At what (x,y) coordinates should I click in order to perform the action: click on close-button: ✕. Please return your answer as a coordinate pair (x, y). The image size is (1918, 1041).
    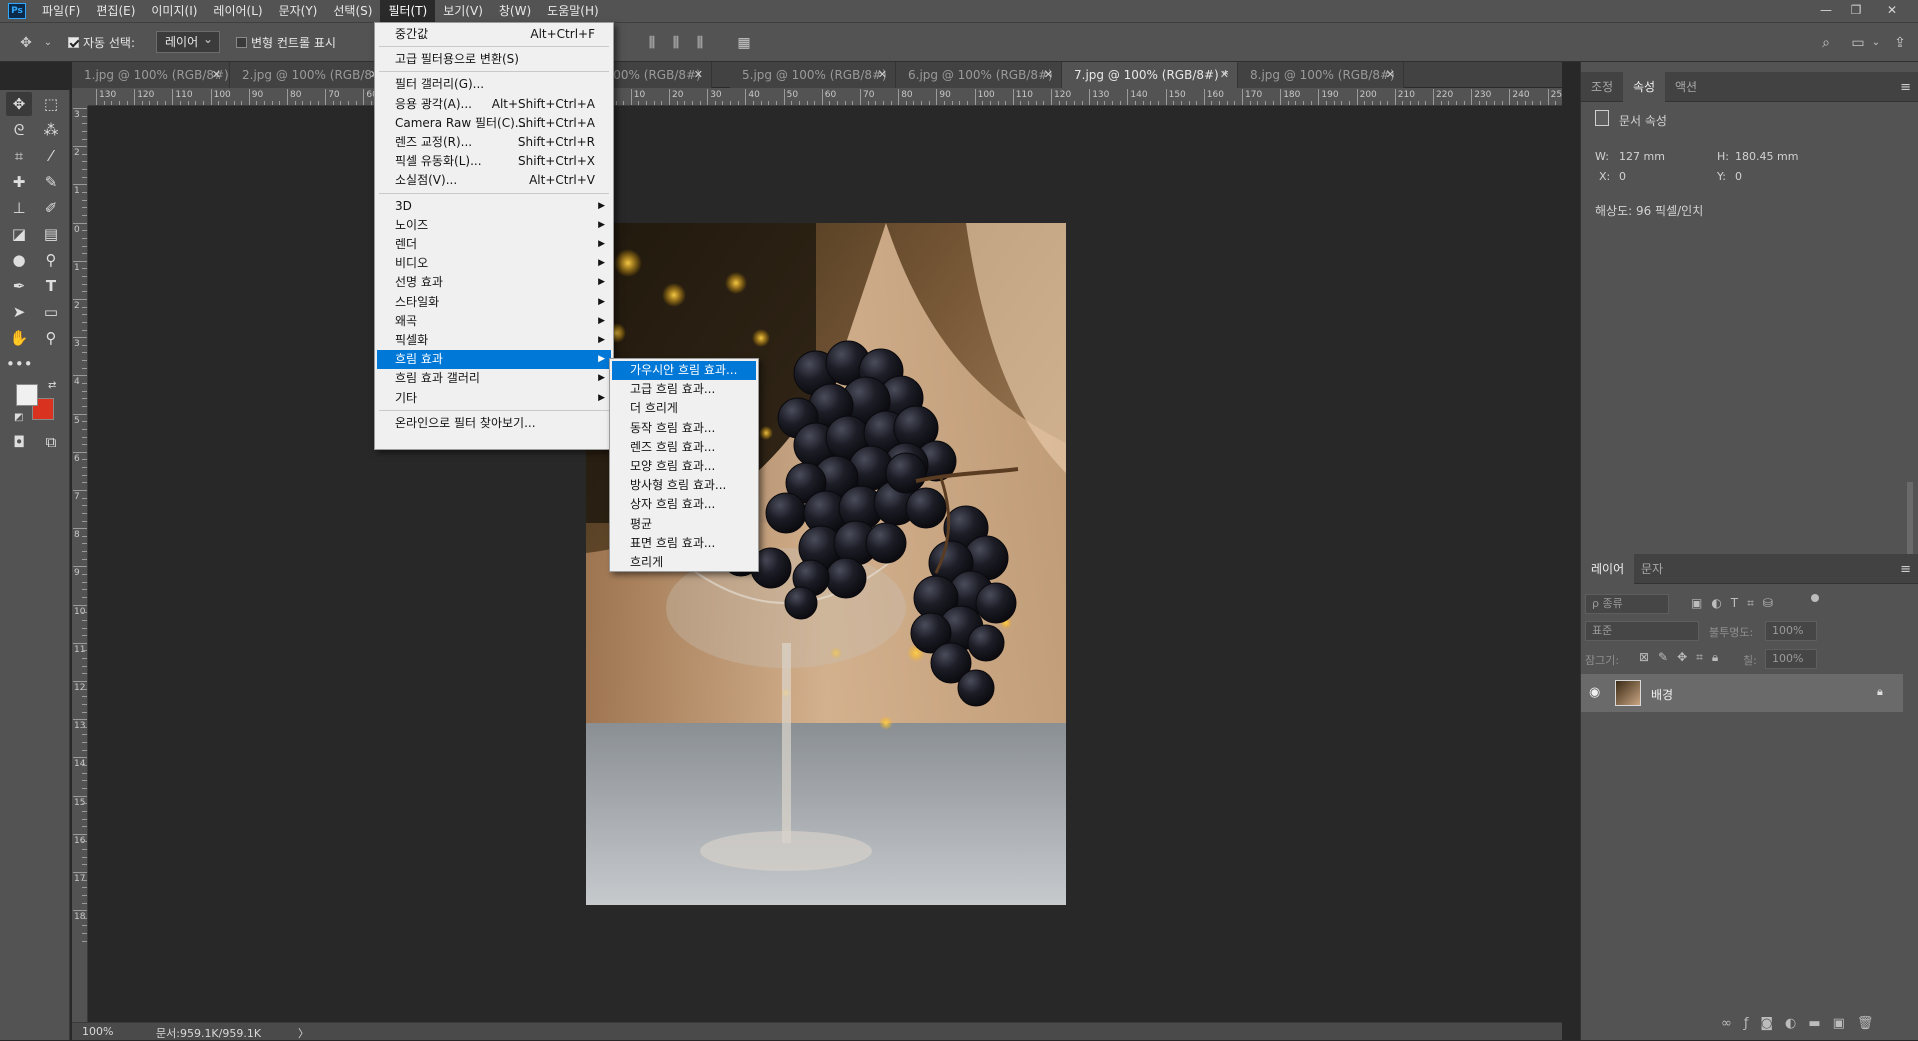
    Looking at the image, I should click on (1892, 11).